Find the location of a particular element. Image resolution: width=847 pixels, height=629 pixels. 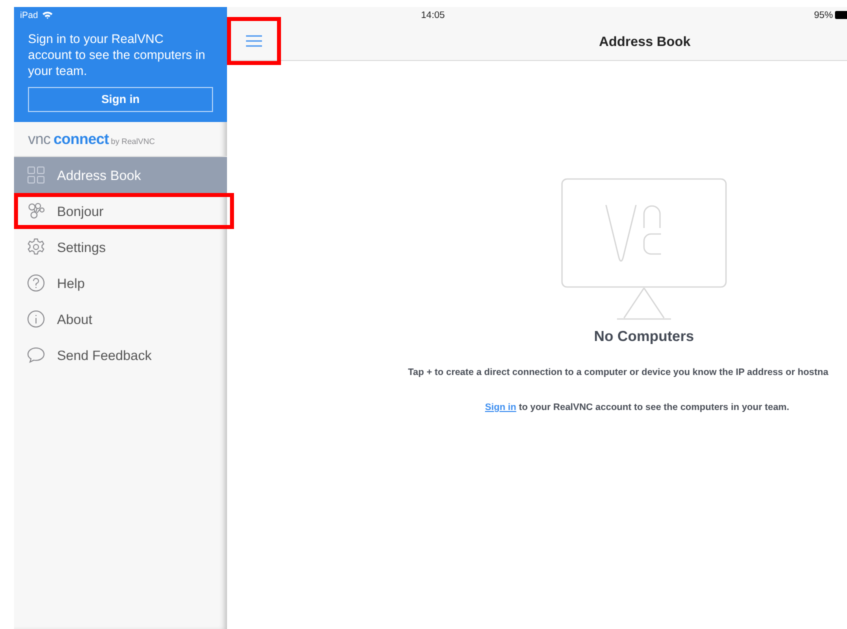

info-icon is located at coordinates (36, 319).